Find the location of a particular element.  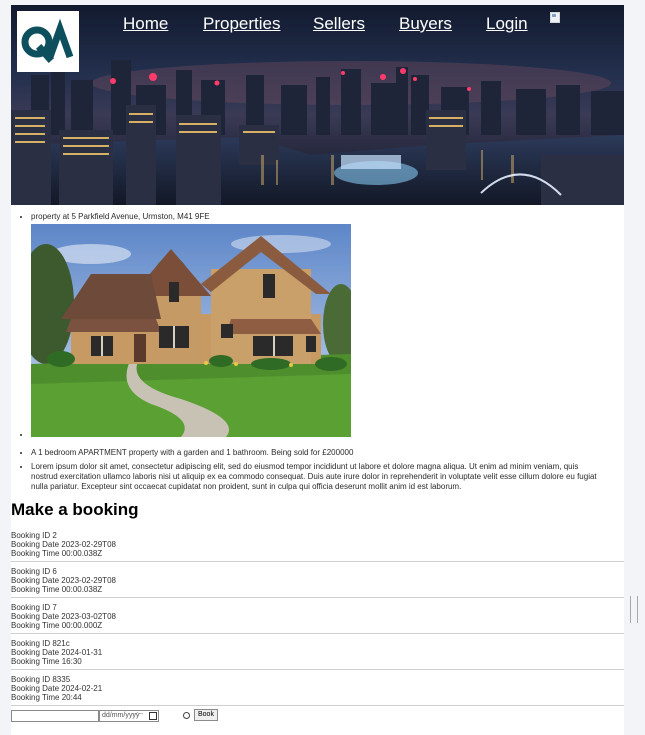

booking-date: Booking Date 2024-01-31 is located at coordinates (57, 652).